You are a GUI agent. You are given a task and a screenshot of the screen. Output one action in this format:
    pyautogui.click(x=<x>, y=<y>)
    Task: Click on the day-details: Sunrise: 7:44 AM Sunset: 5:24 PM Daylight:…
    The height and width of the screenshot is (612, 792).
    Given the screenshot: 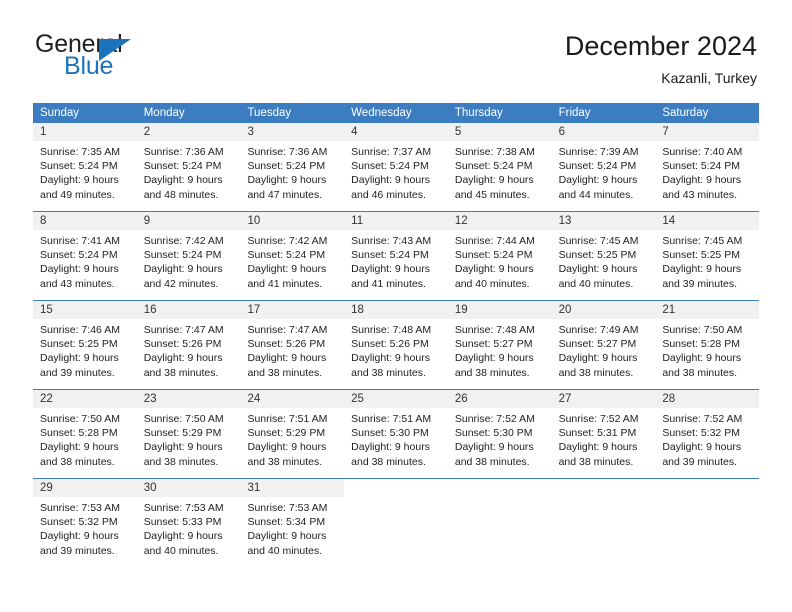 What is the action you would take?
    pyautogui.click(x=500, y=261)
    